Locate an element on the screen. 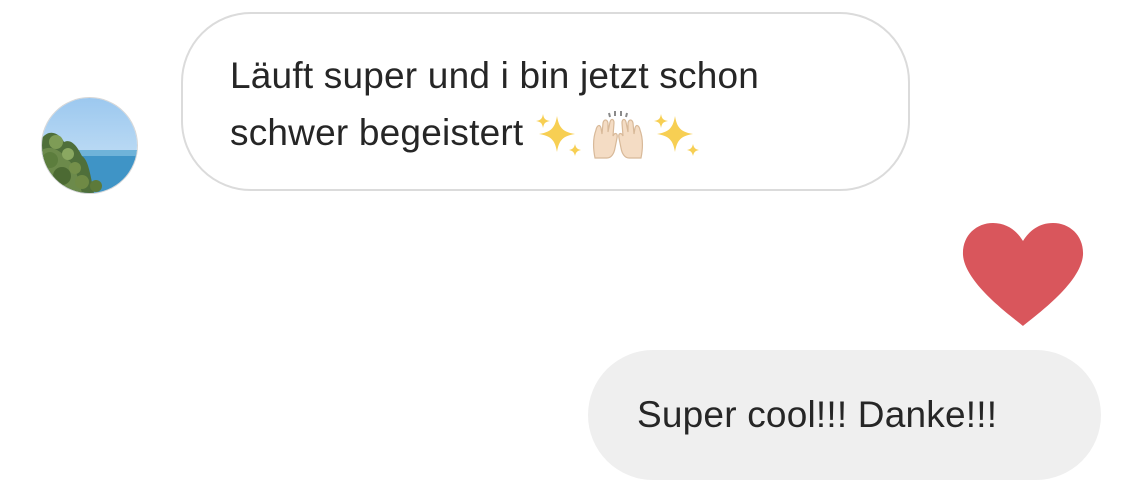 The width and height of the screenshot is (1125, 497). incoming-message-line-2: schwer begeistert is located at coordinates (549, 134).